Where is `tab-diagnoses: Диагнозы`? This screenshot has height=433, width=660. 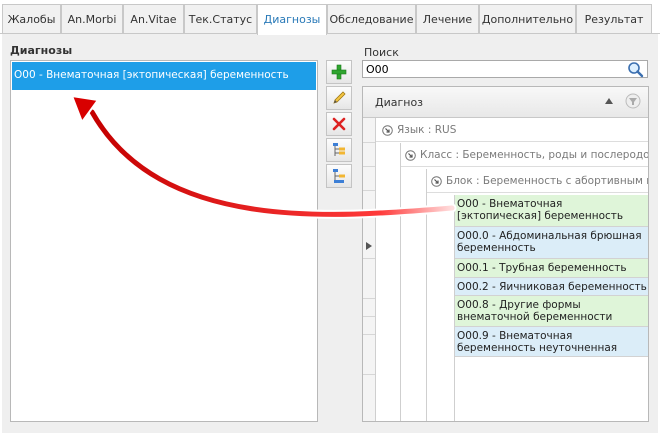 tab-diagnoses: Диагнозы is located at coordinates (292, 19).